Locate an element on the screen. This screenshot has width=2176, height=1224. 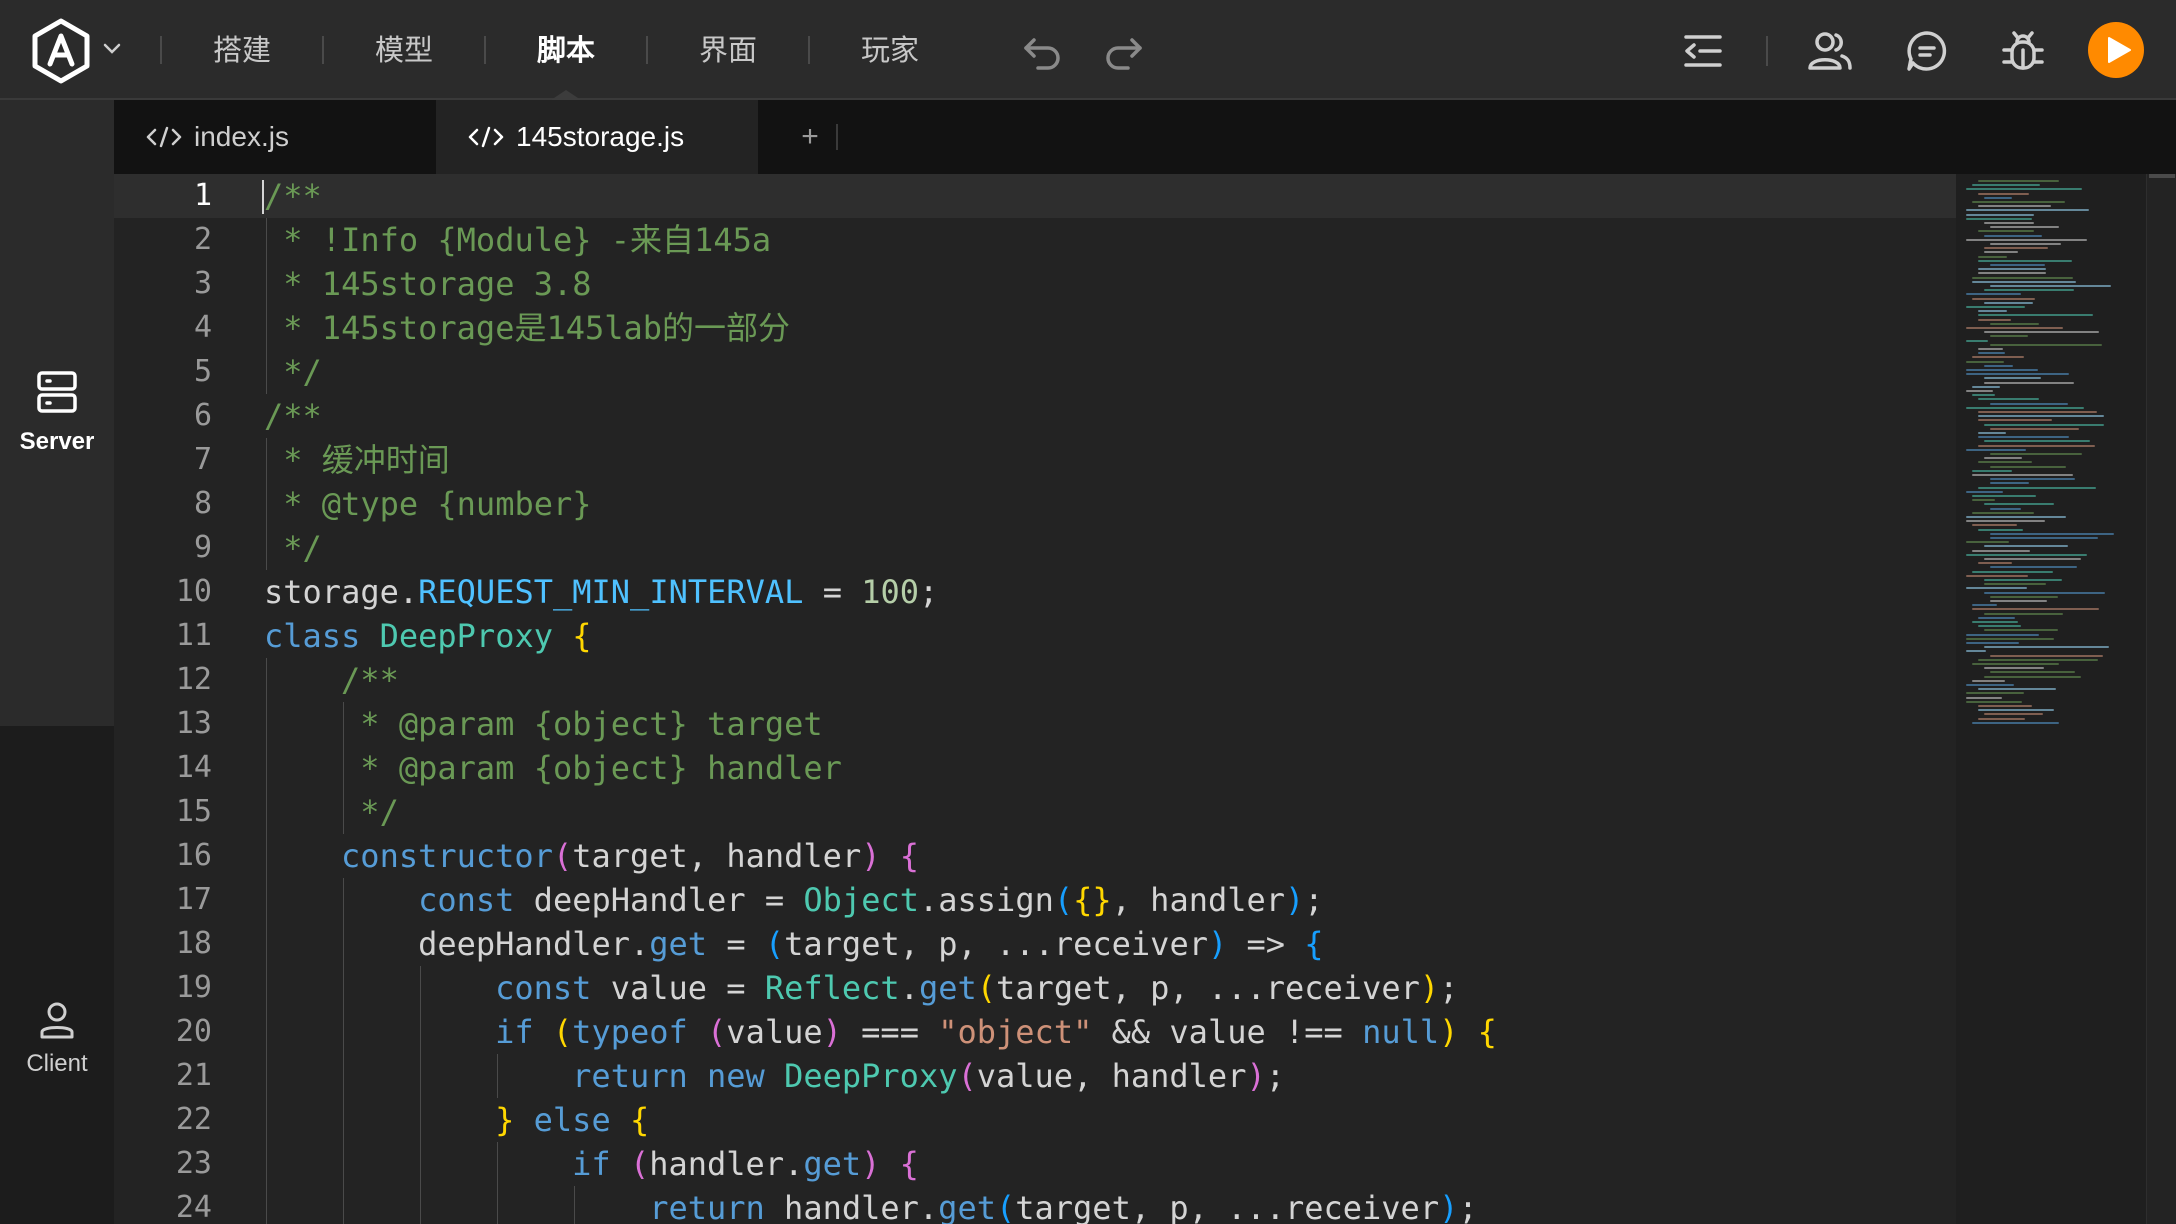
line-number: 19 is located at coordinates (193, 987).